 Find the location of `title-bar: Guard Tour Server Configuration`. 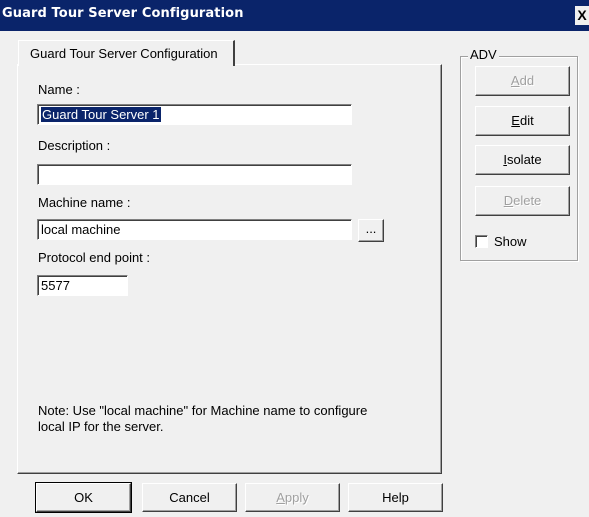

title-bar: Guard Tour Server Configuration is located at coordinates (294, 15).